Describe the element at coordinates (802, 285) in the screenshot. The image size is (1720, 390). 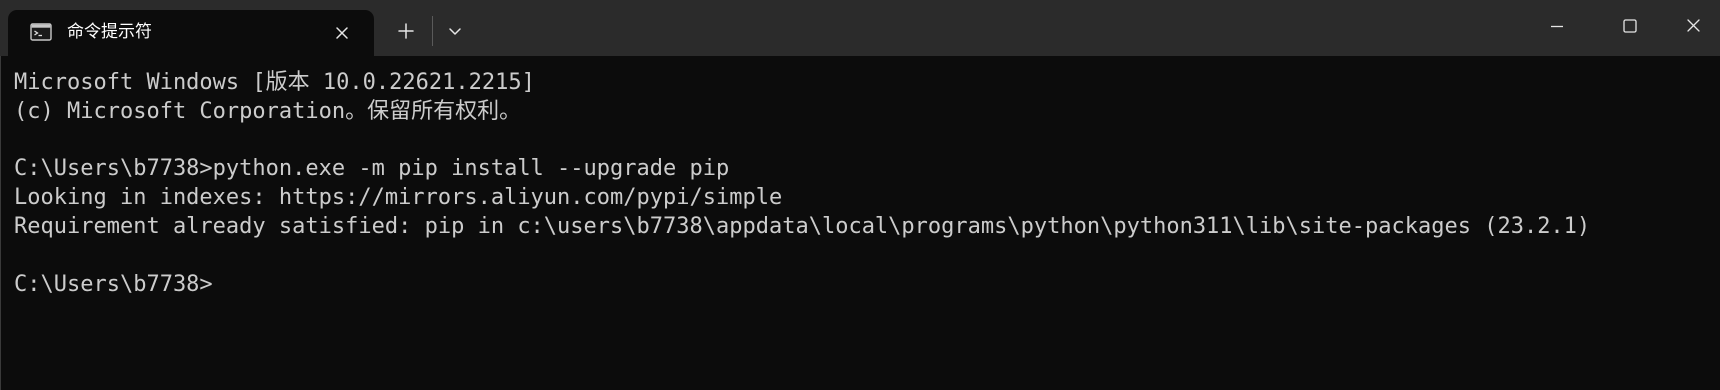
I see `terminal-prompt: C:\Users\b7738>` at that location.